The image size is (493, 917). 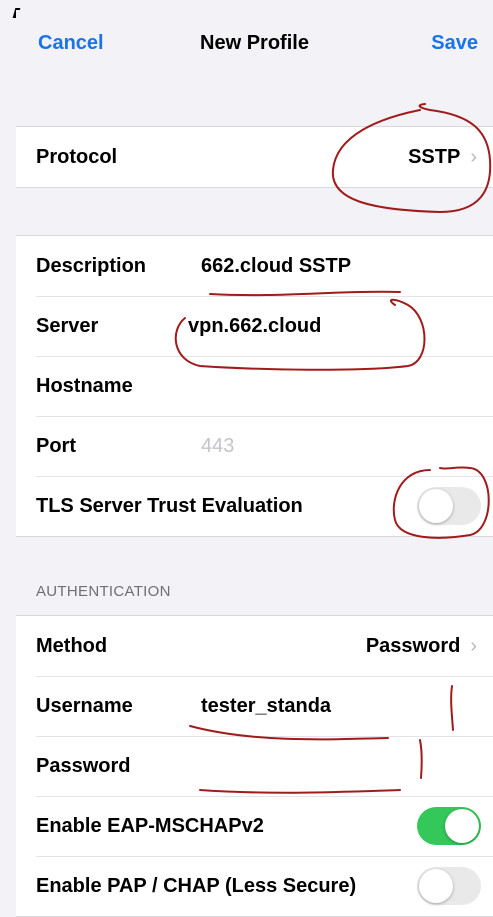 What do you see at coordinates (254, 446) in the screenshot?
I see `port-row: Port 443` at bounding box center [254, 446].